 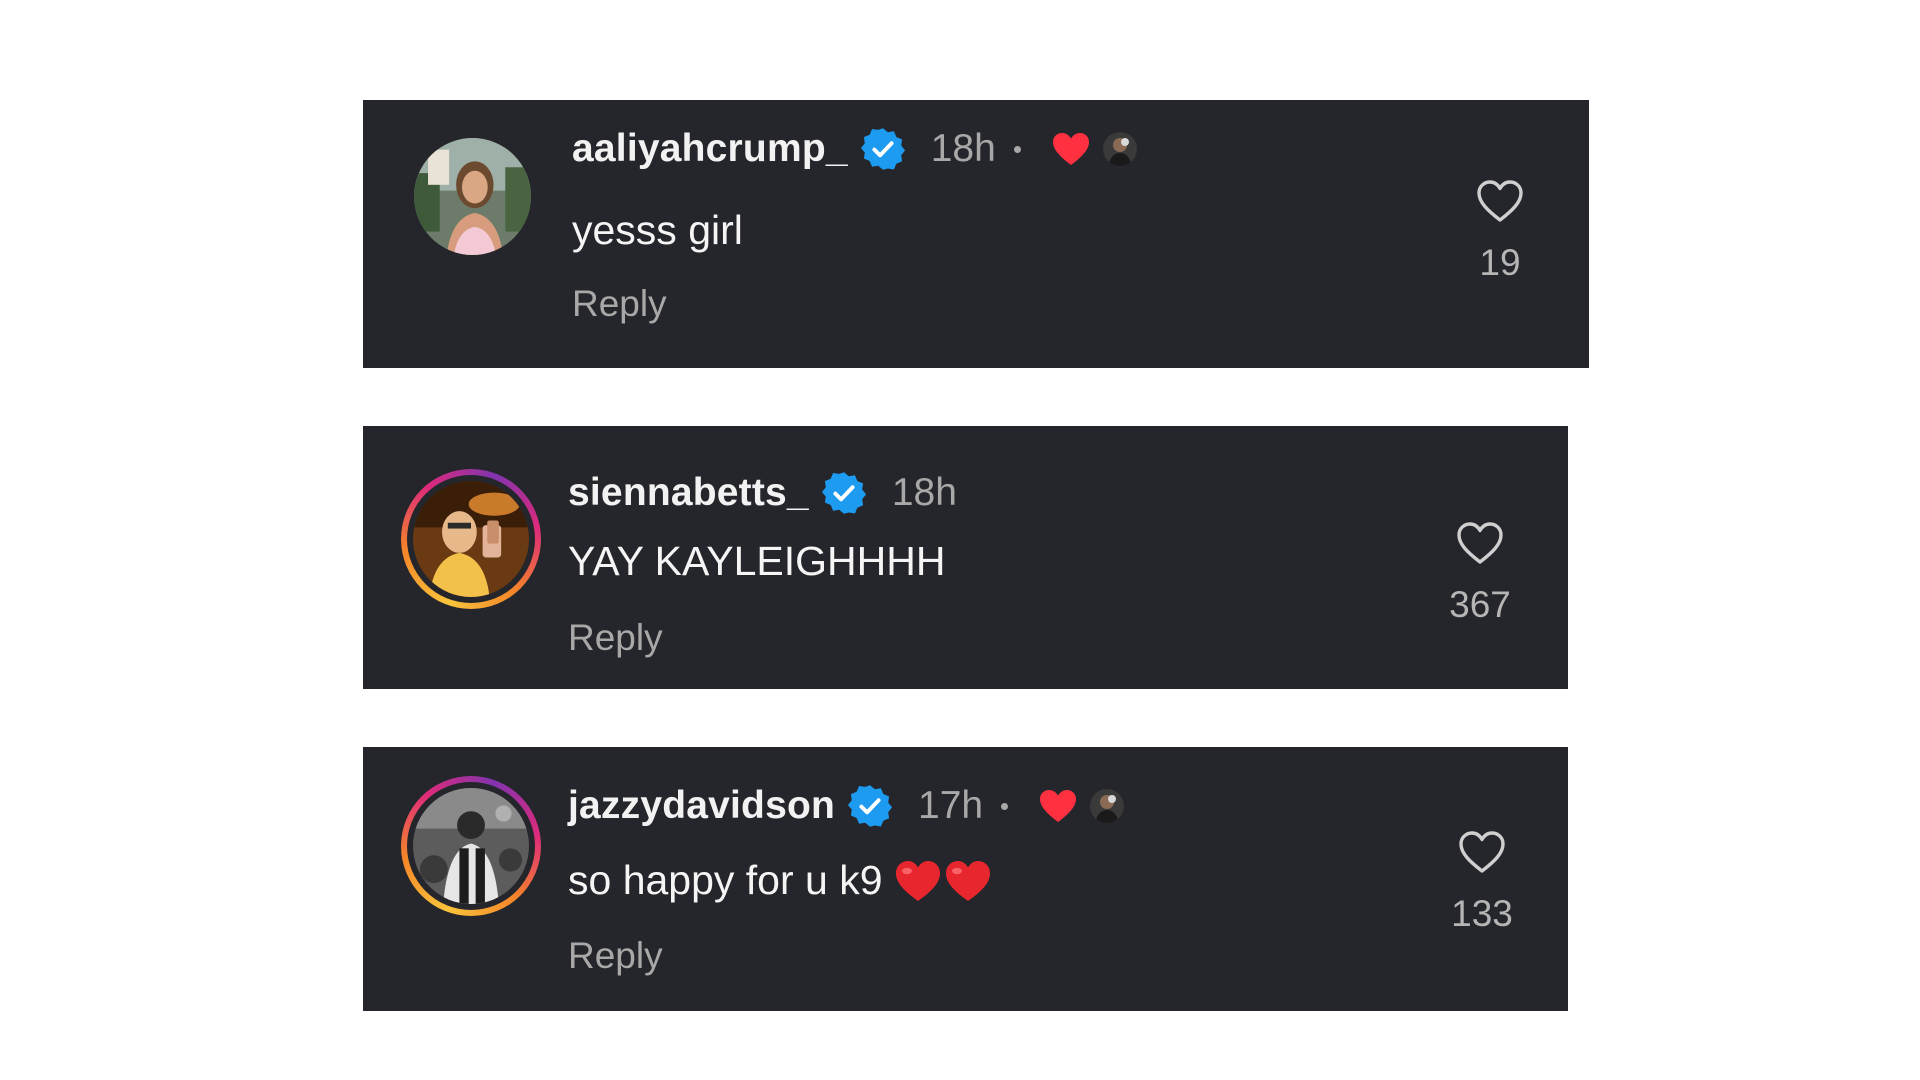 I want to click on comment-body: yesss girl, so click(x=657, y=230).